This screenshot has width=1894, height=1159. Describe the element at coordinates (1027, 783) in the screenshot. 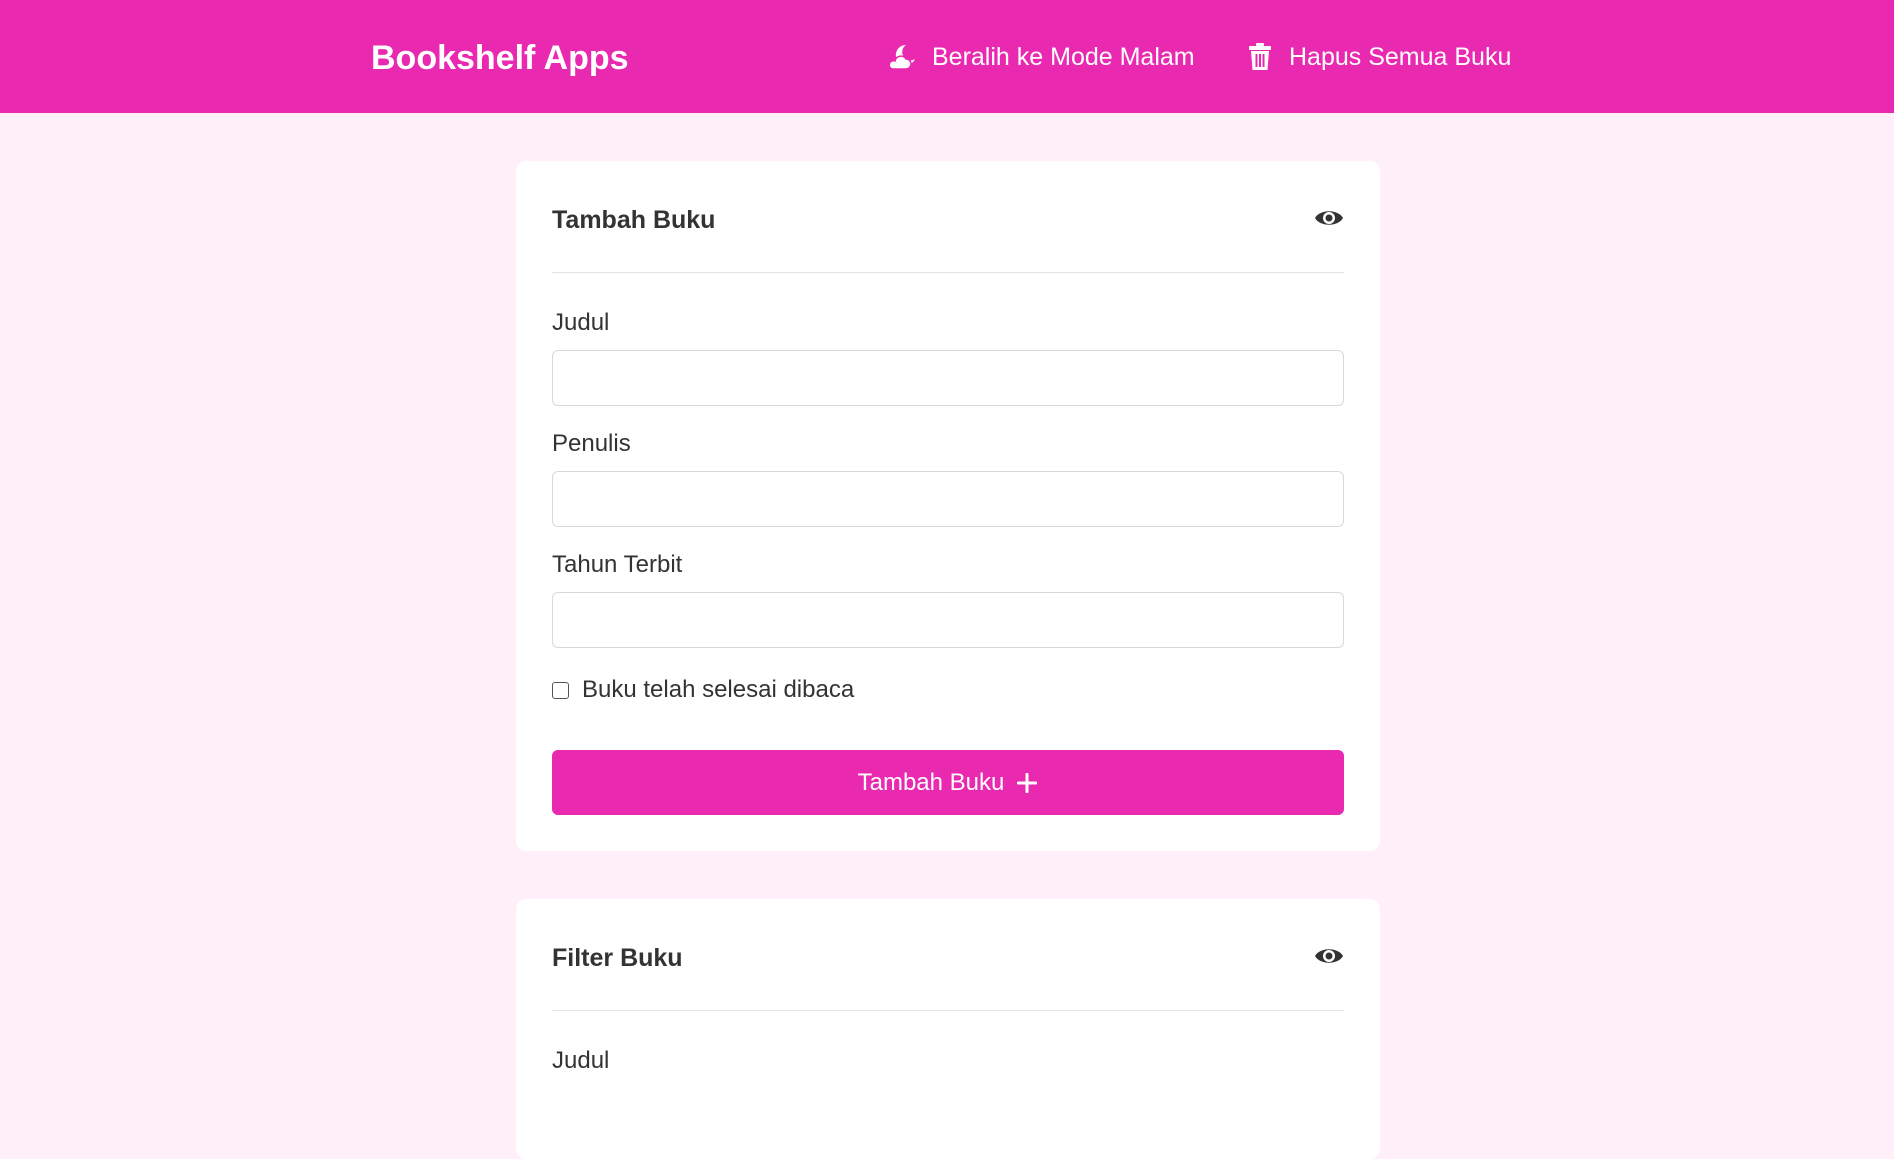

I see `plus-icon` at that location.